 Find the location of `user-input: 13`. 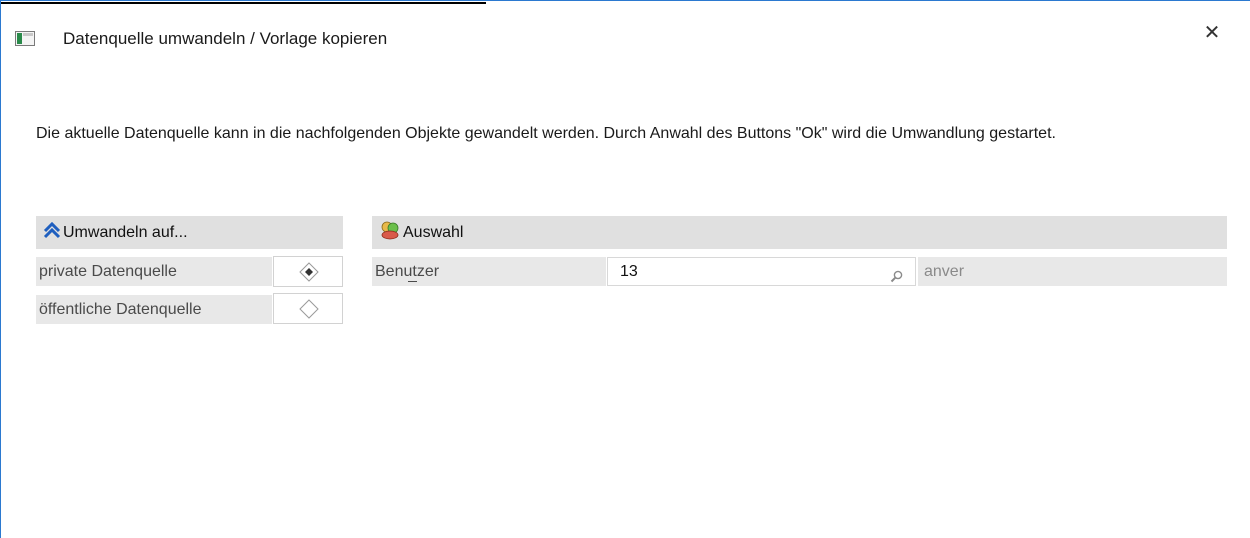

user-input: 13 is located at coordinates (761, 271).